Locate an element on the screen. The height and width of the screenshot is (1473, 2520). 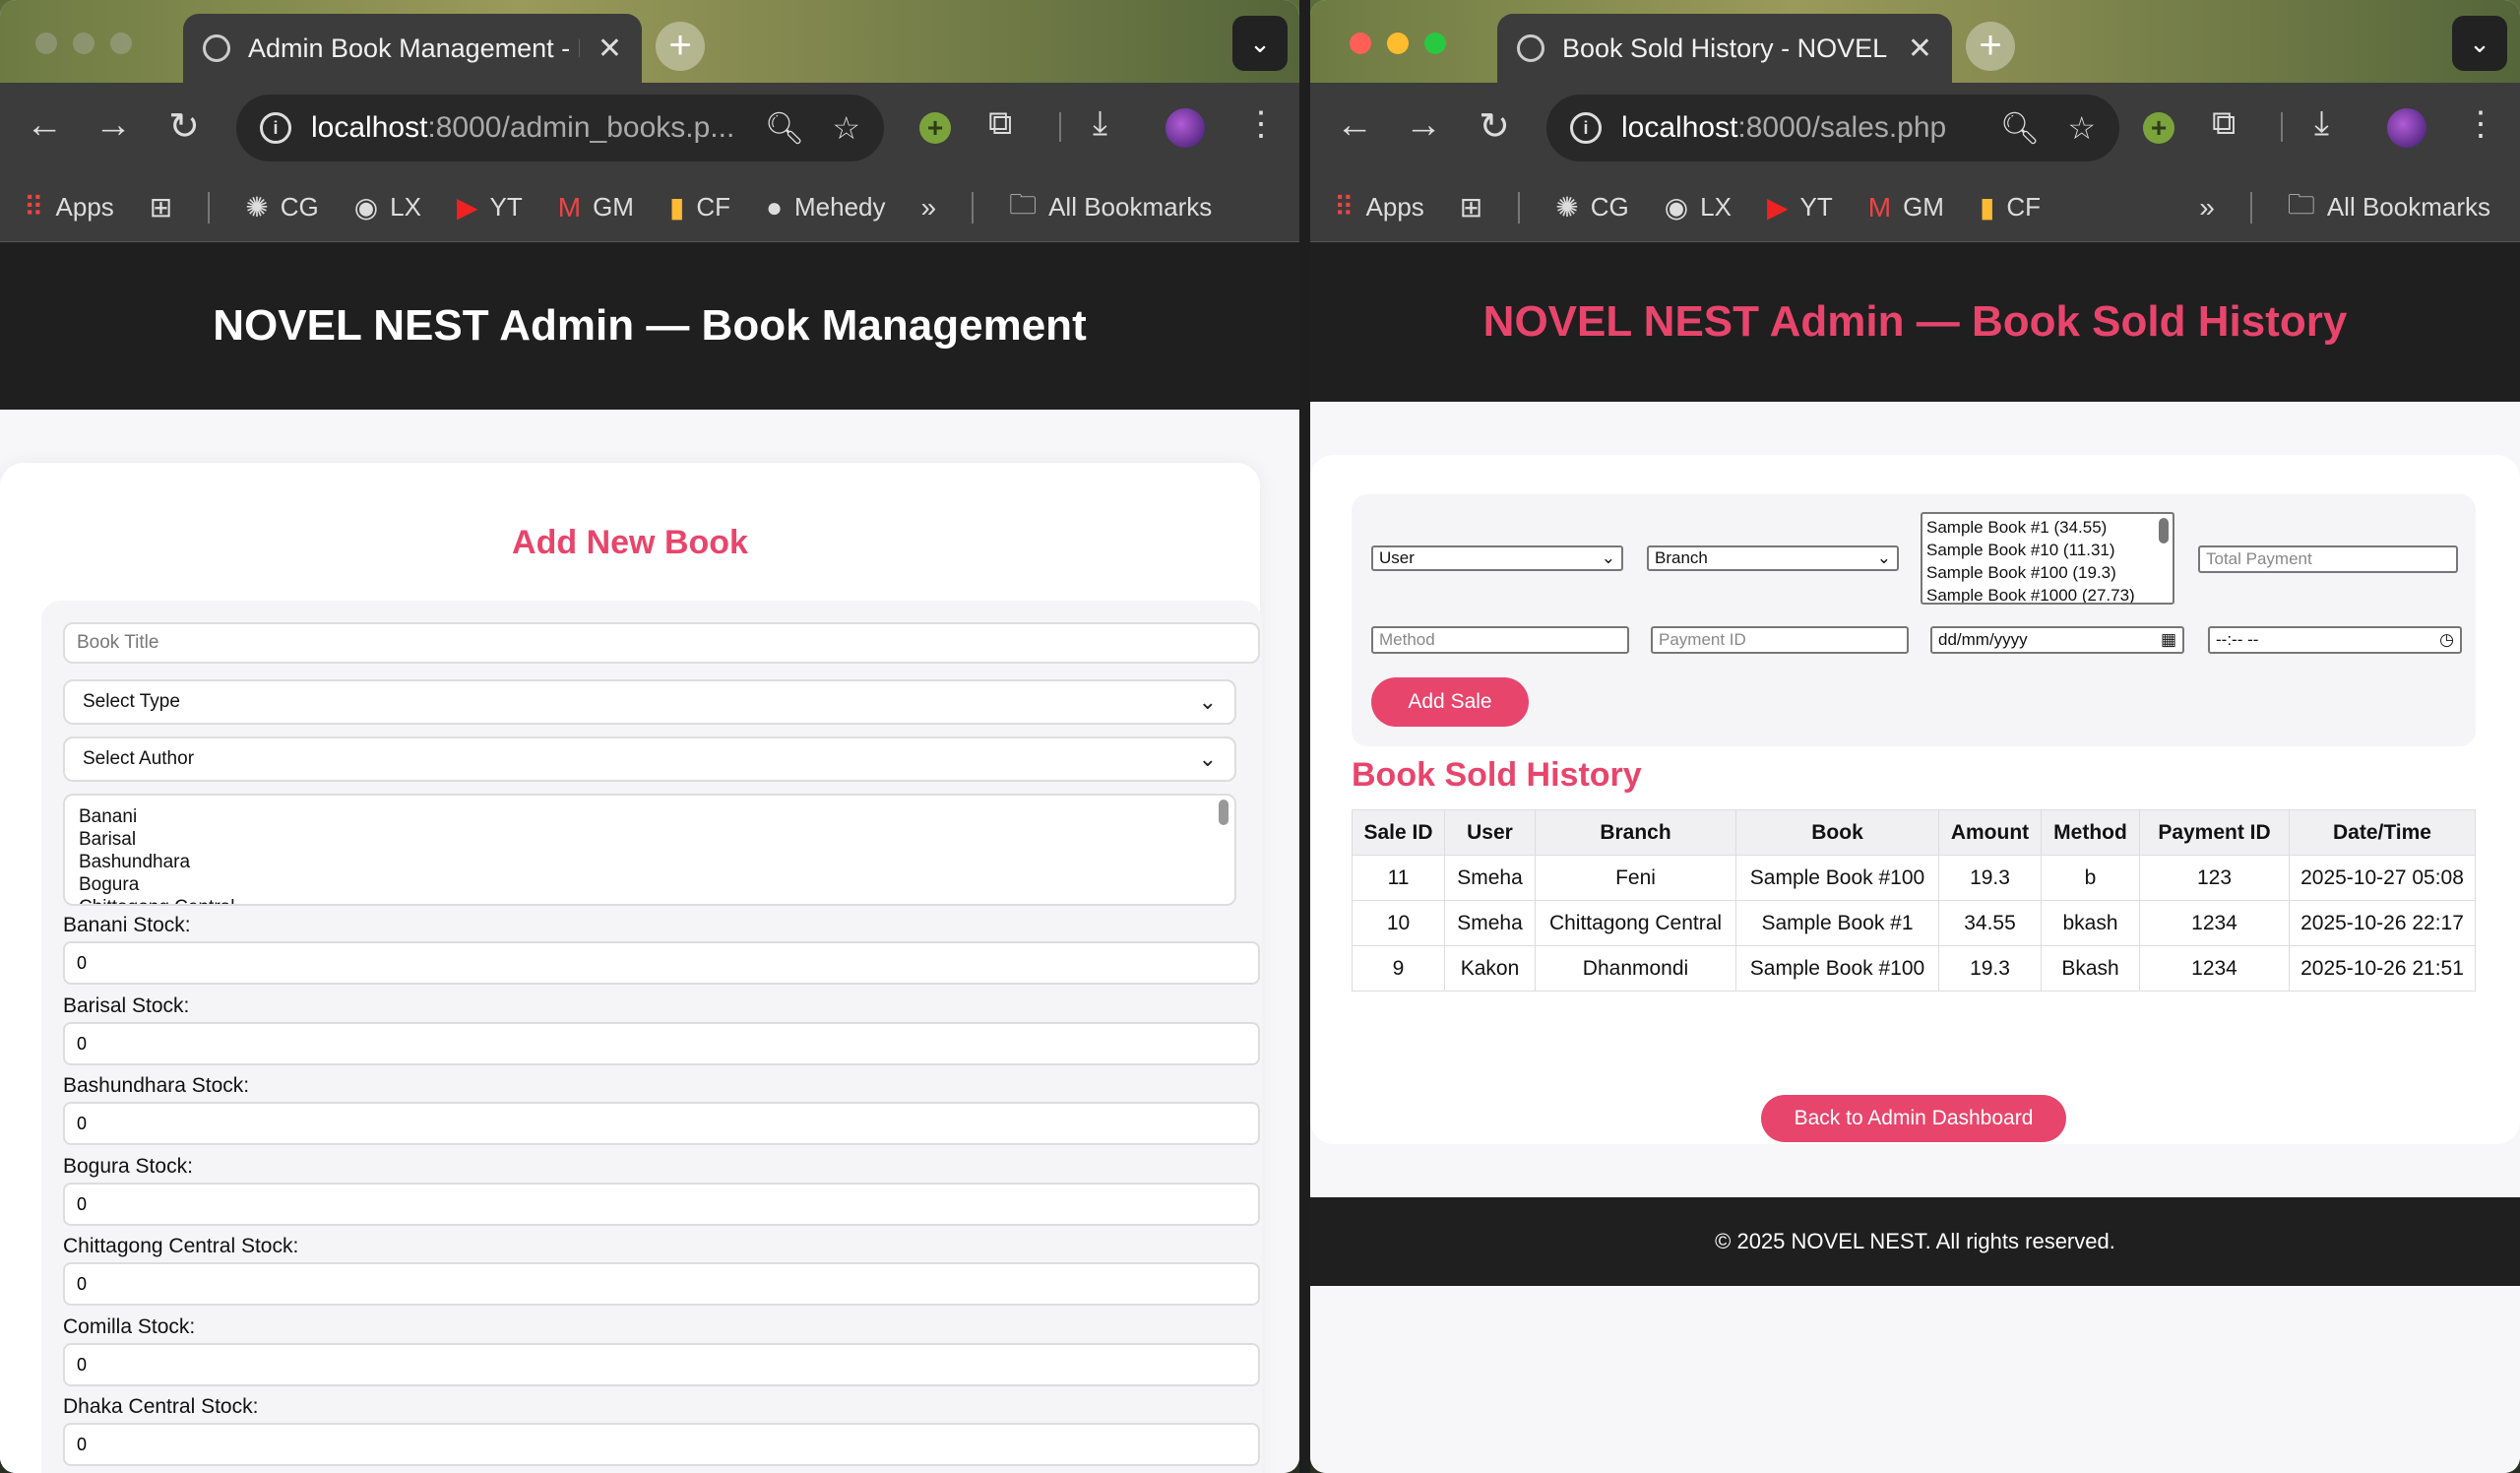
branch-option: Chittagong Central is located at coordinates (650, 900).